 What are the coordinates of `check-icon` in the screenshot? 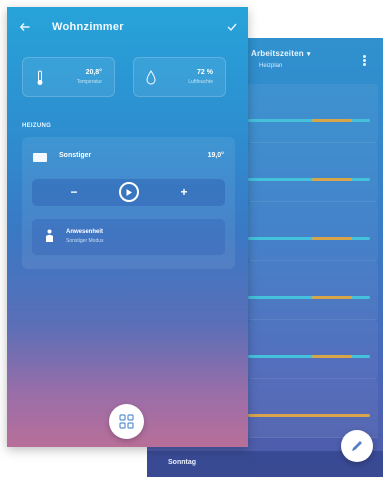 It's located at (232, 27).